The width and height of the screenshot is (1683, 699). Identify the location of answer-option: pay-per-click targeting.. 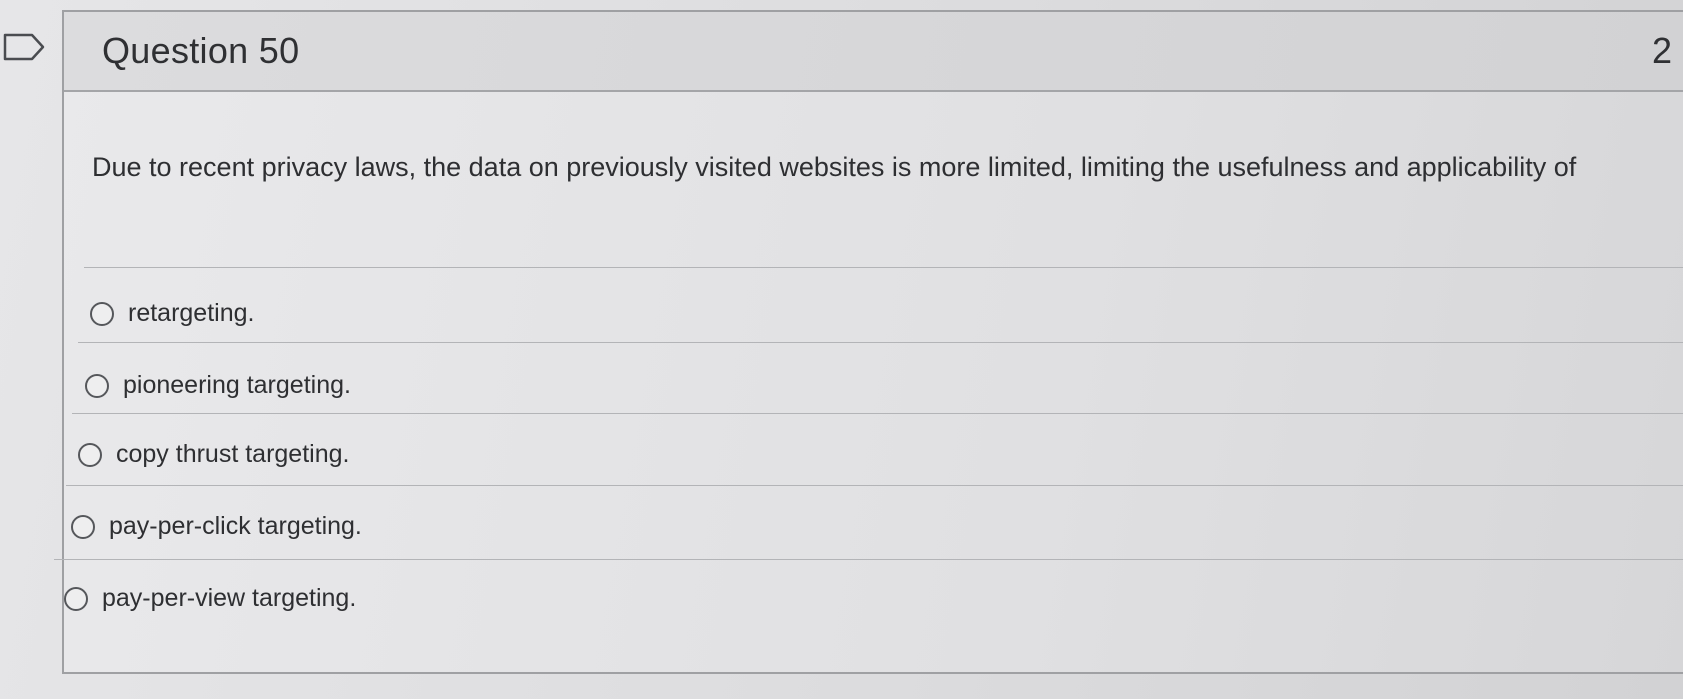
(216, 526).